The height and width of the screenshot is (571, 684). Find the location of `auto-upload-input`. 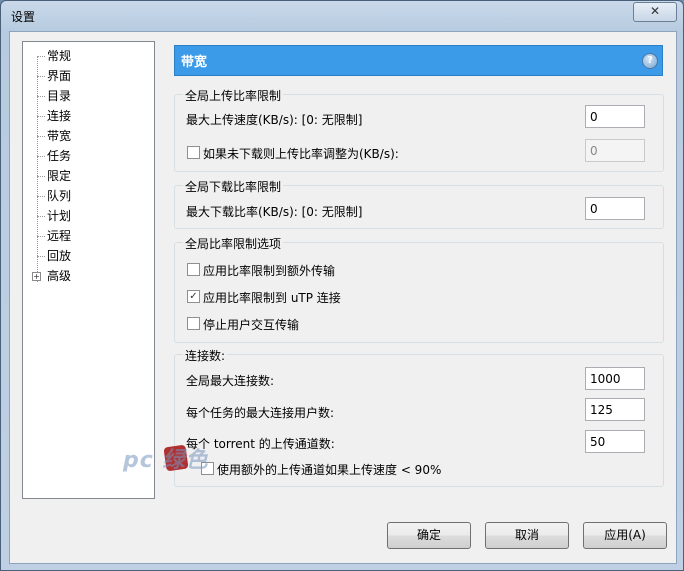

auto-upload-input is located at coordinates (615, 150).